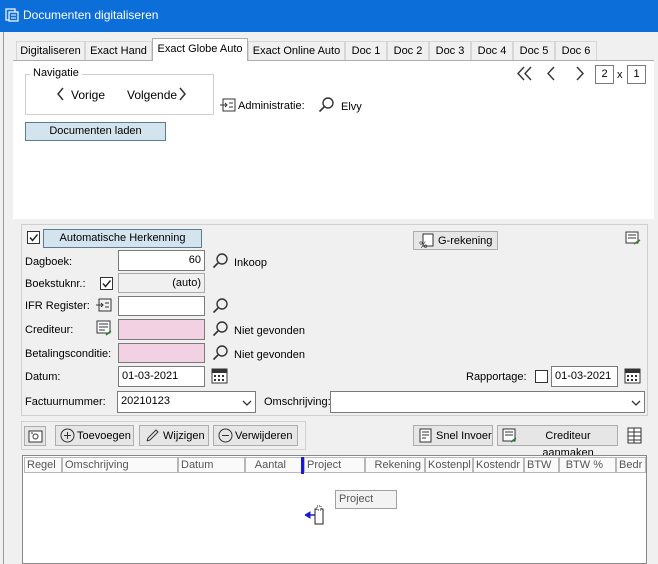  Describe the element at coordinates (273, 465) in the screenshot. I see `column-header-aantal: Aantal` at that location.